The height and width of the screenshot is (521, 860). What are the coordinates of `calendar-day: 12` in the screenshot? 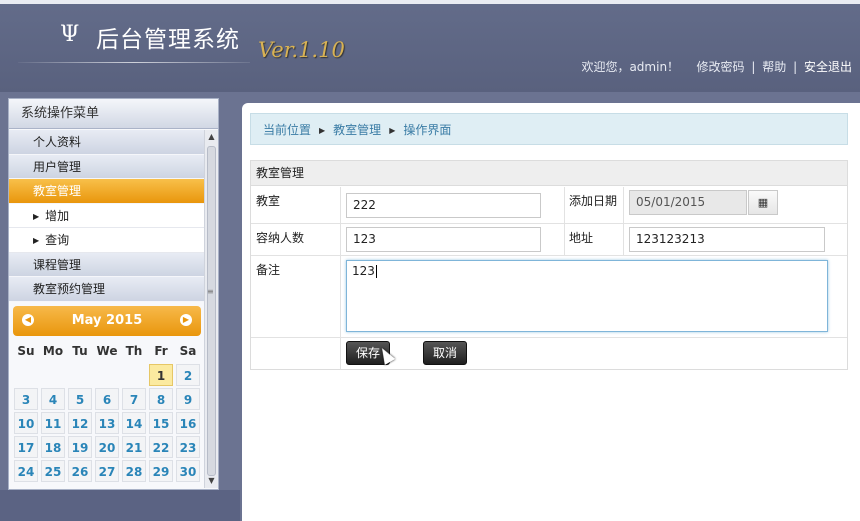 It's located at (80, 423).